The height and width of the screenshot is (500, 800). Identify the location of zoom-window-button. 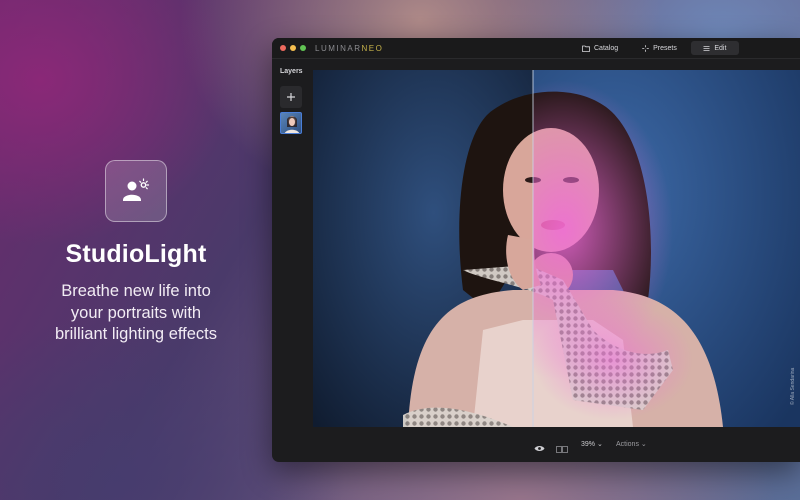
(303, 48).